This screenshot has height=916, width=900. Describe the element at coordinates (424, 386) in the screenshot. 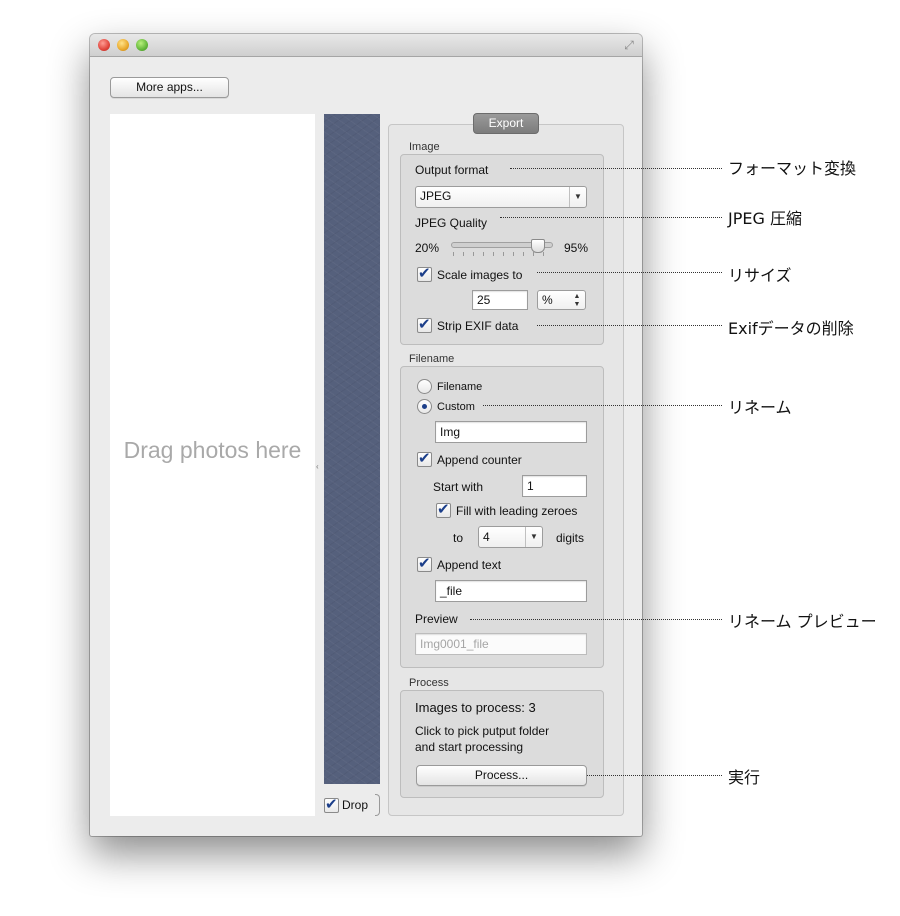

I see `radio-filename` at that location.